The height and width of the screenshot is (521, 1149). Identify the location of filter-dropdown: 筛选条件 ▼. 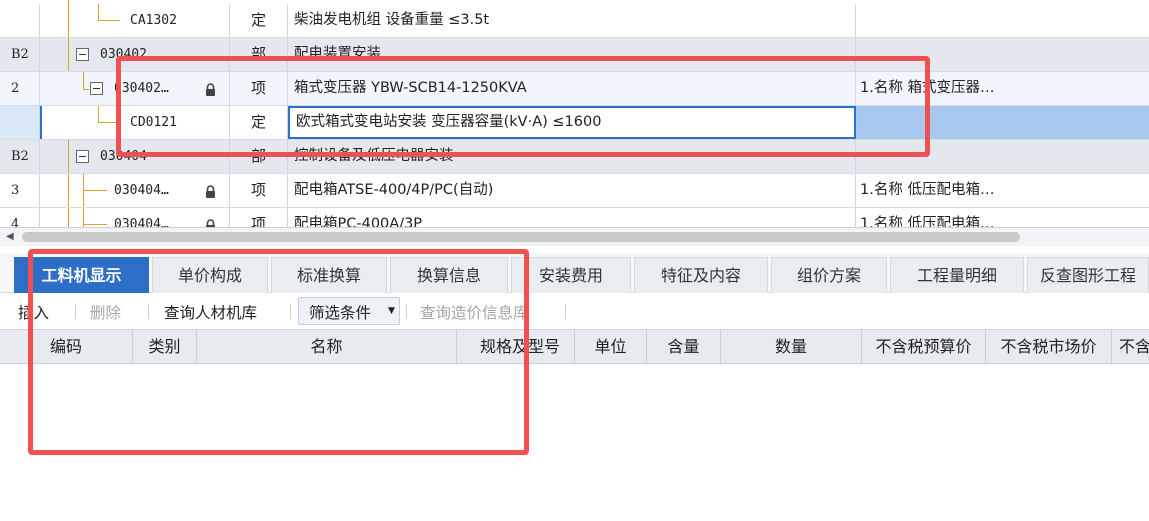
(349, 311).